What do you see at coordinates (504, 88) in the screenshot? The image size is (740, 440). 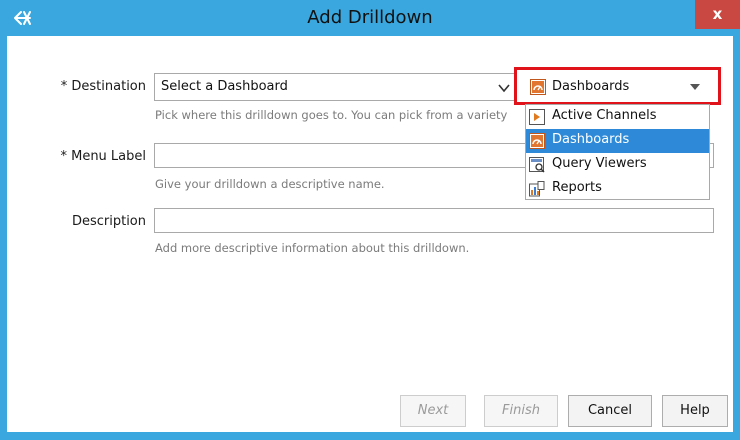 I see `chevron-down-icon` at bounding box center [504, 88].